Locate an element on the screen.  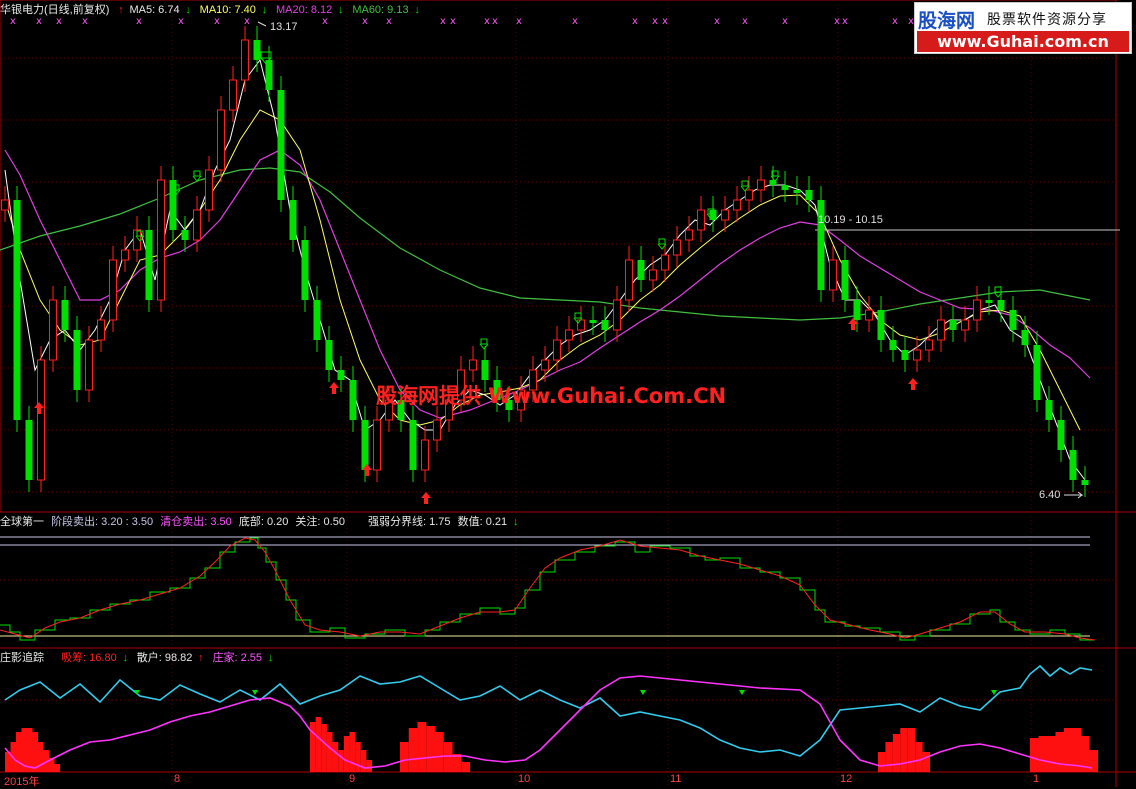
ma60-down-arrow-icon: ↓ is located at coordinates (417, 10).